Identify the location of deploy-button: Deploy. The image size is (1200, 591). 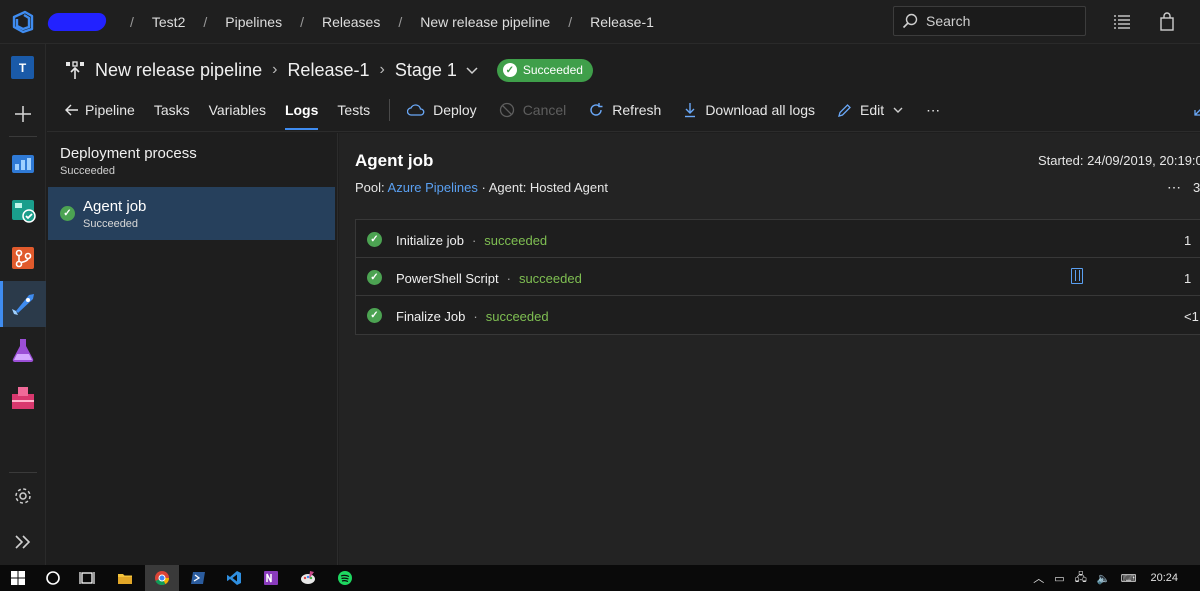
(442, 110).